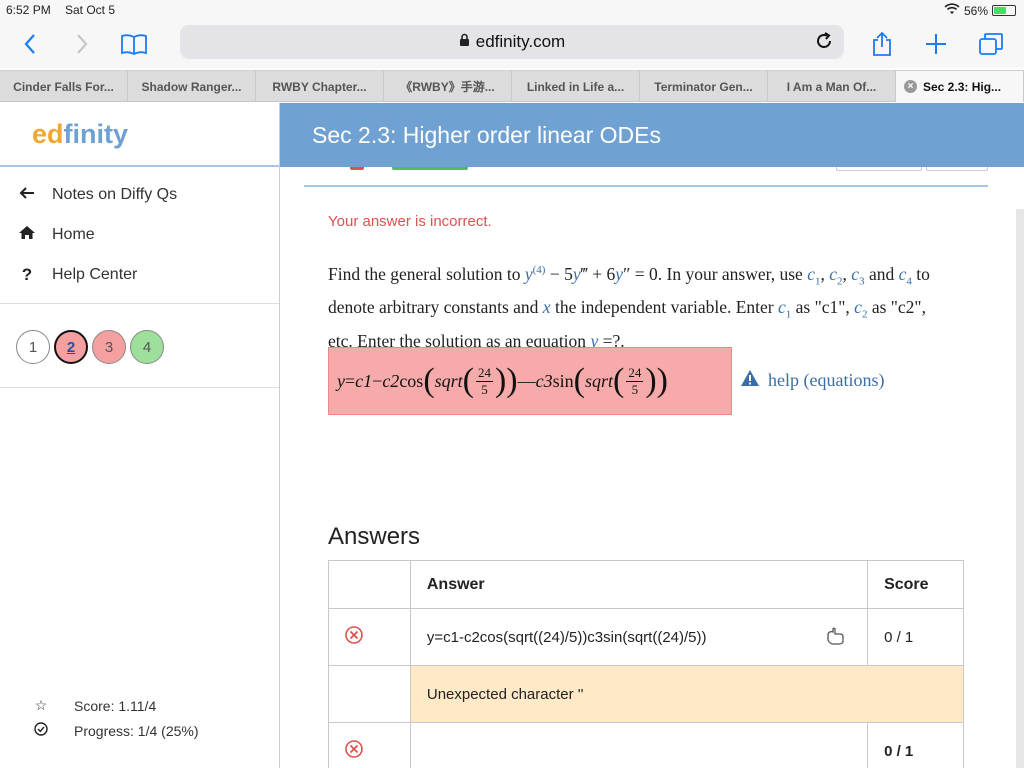 The image size is (1024, 768). I want to click on battery-percent: 56%, so click(975, 10).